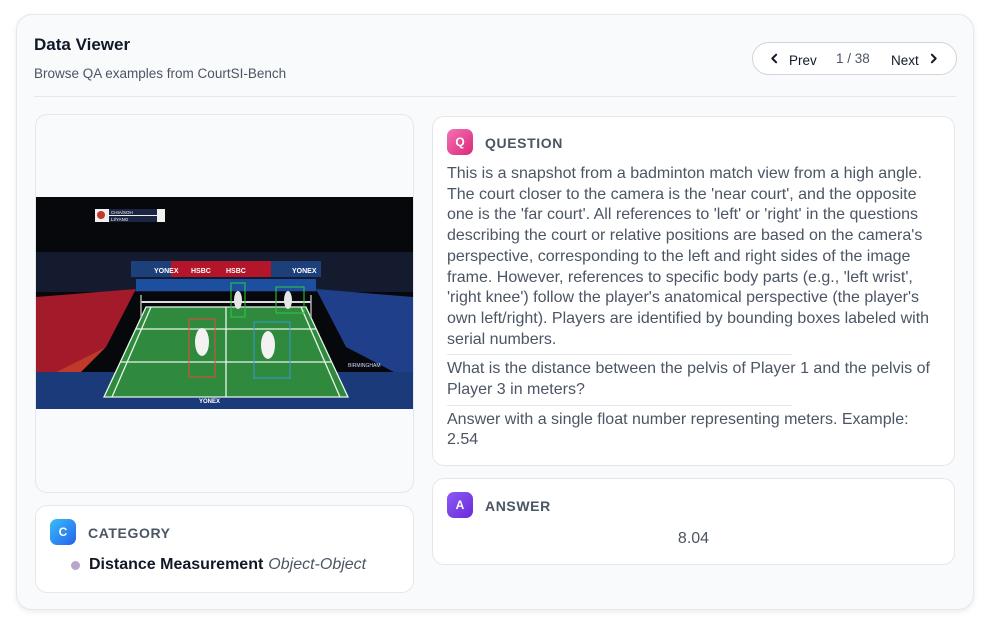 The width and height of the screenshot is (1000, 631). I want to click on banner-yonex-left: YONEX, so click(166, 271).